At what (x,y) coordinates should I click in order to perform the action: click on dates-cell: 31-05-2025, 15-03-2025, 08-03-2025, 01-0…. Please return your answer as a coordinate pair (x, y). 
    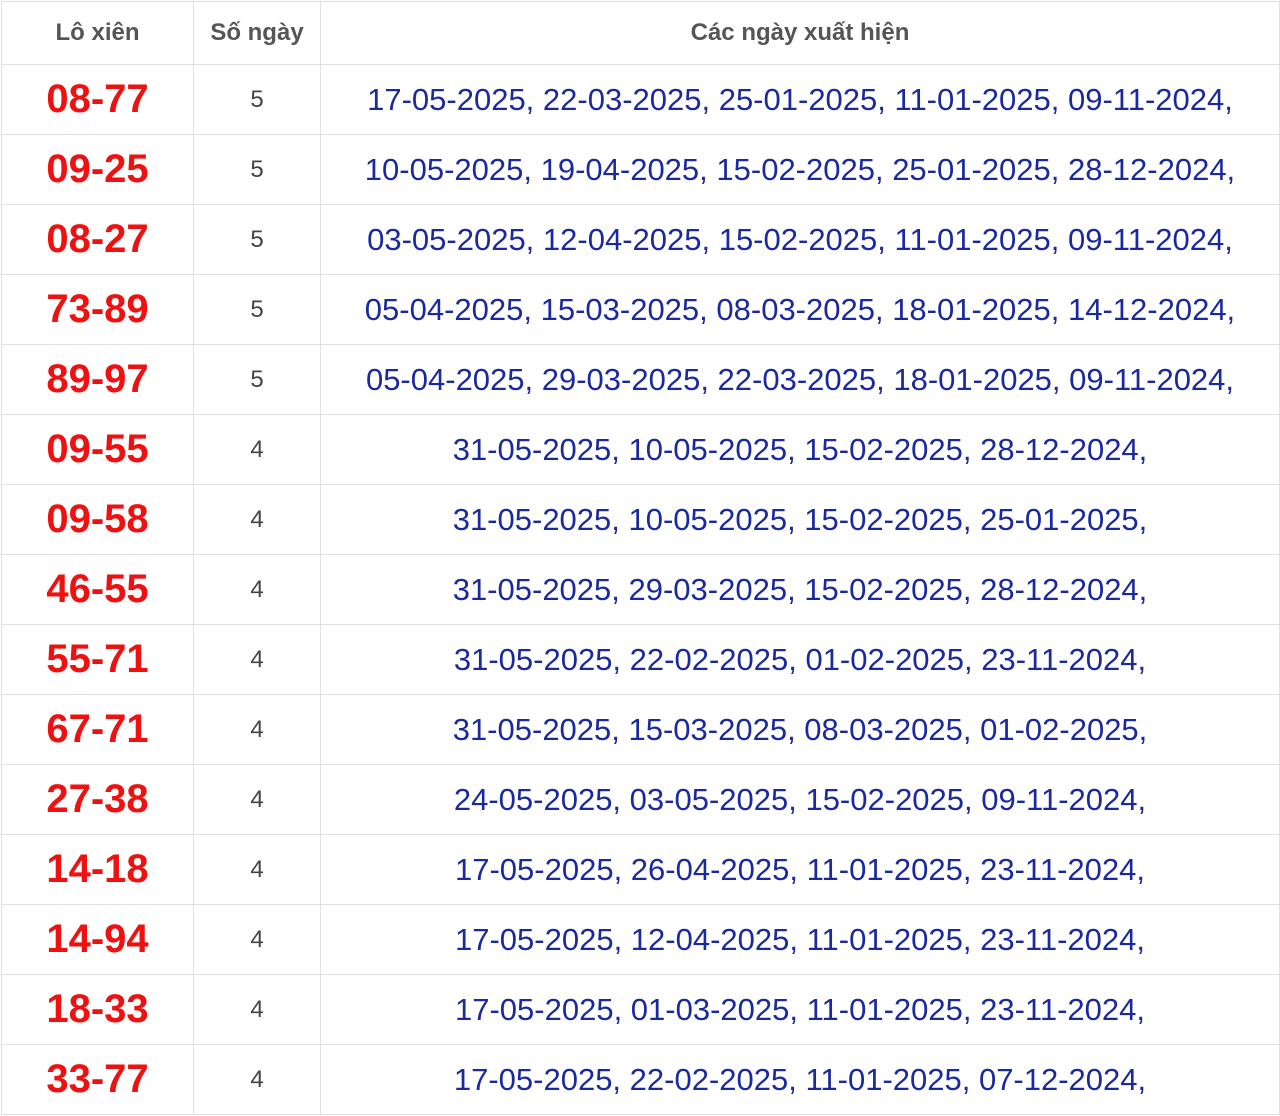
    Looking at the image, I should click on (800, 729).